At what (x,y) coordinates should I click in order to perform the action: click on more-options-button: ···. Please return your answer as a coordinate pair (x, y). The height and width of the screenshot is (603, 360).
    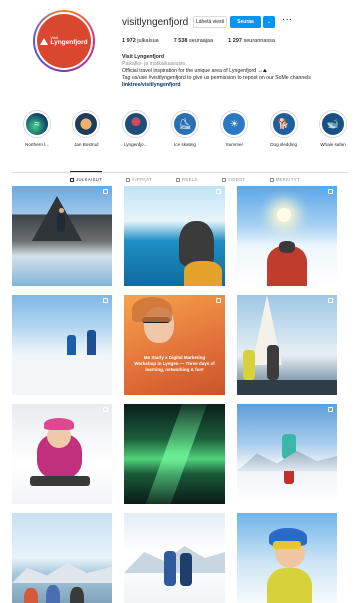
    Looking at the image, I should click on (287, 19).